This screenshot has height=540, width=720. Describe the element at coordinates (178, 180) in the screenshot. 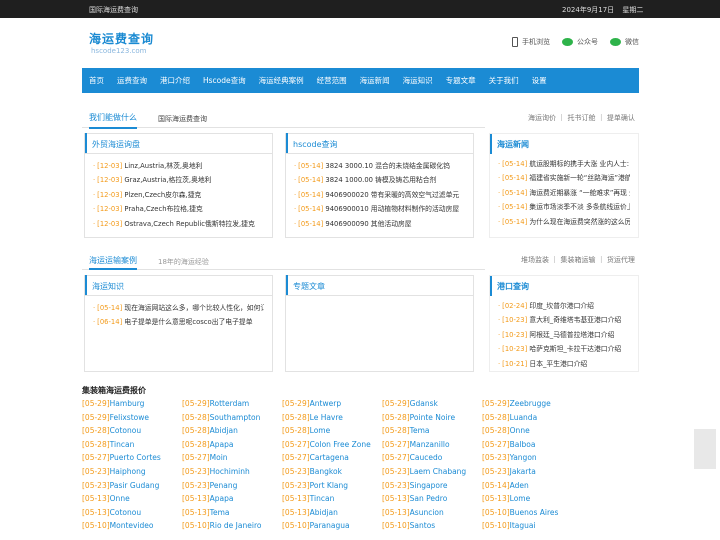

I see `list-item: [12-03] Graz,Austria,格拉茨,奥地利` at that location.